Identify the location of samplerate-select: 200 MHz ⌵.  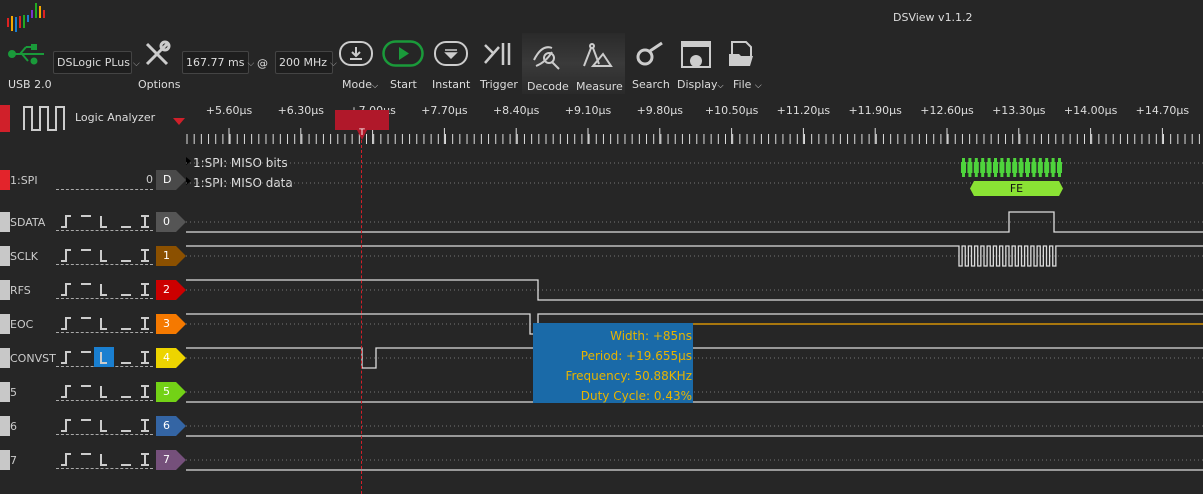
(306, 62).